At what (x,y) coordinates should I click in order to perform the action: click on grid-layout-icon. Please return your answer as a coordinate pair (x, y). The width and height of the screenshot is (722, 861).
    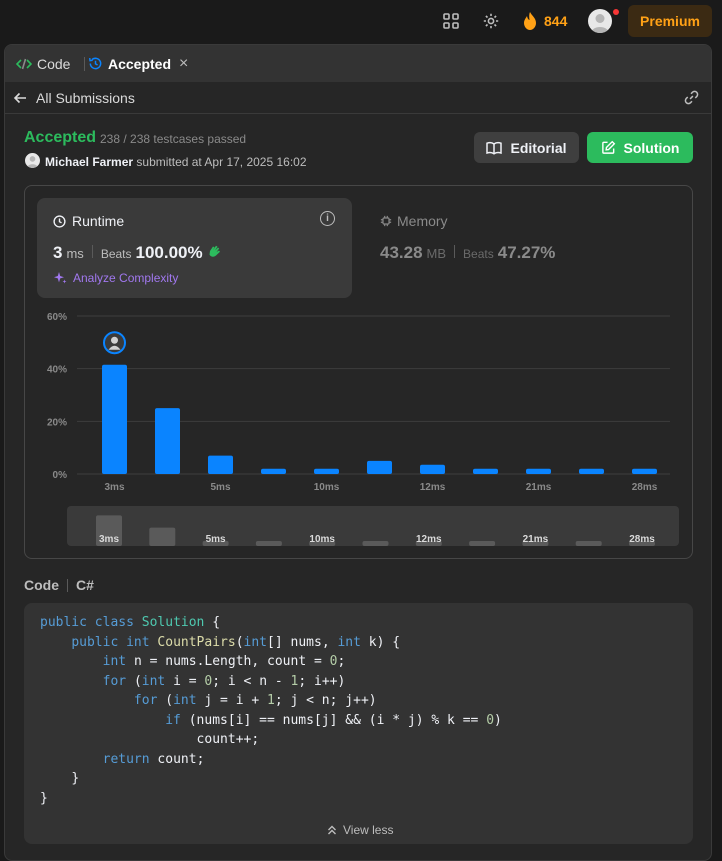
    Looking at the image, I should click on (451, 21).